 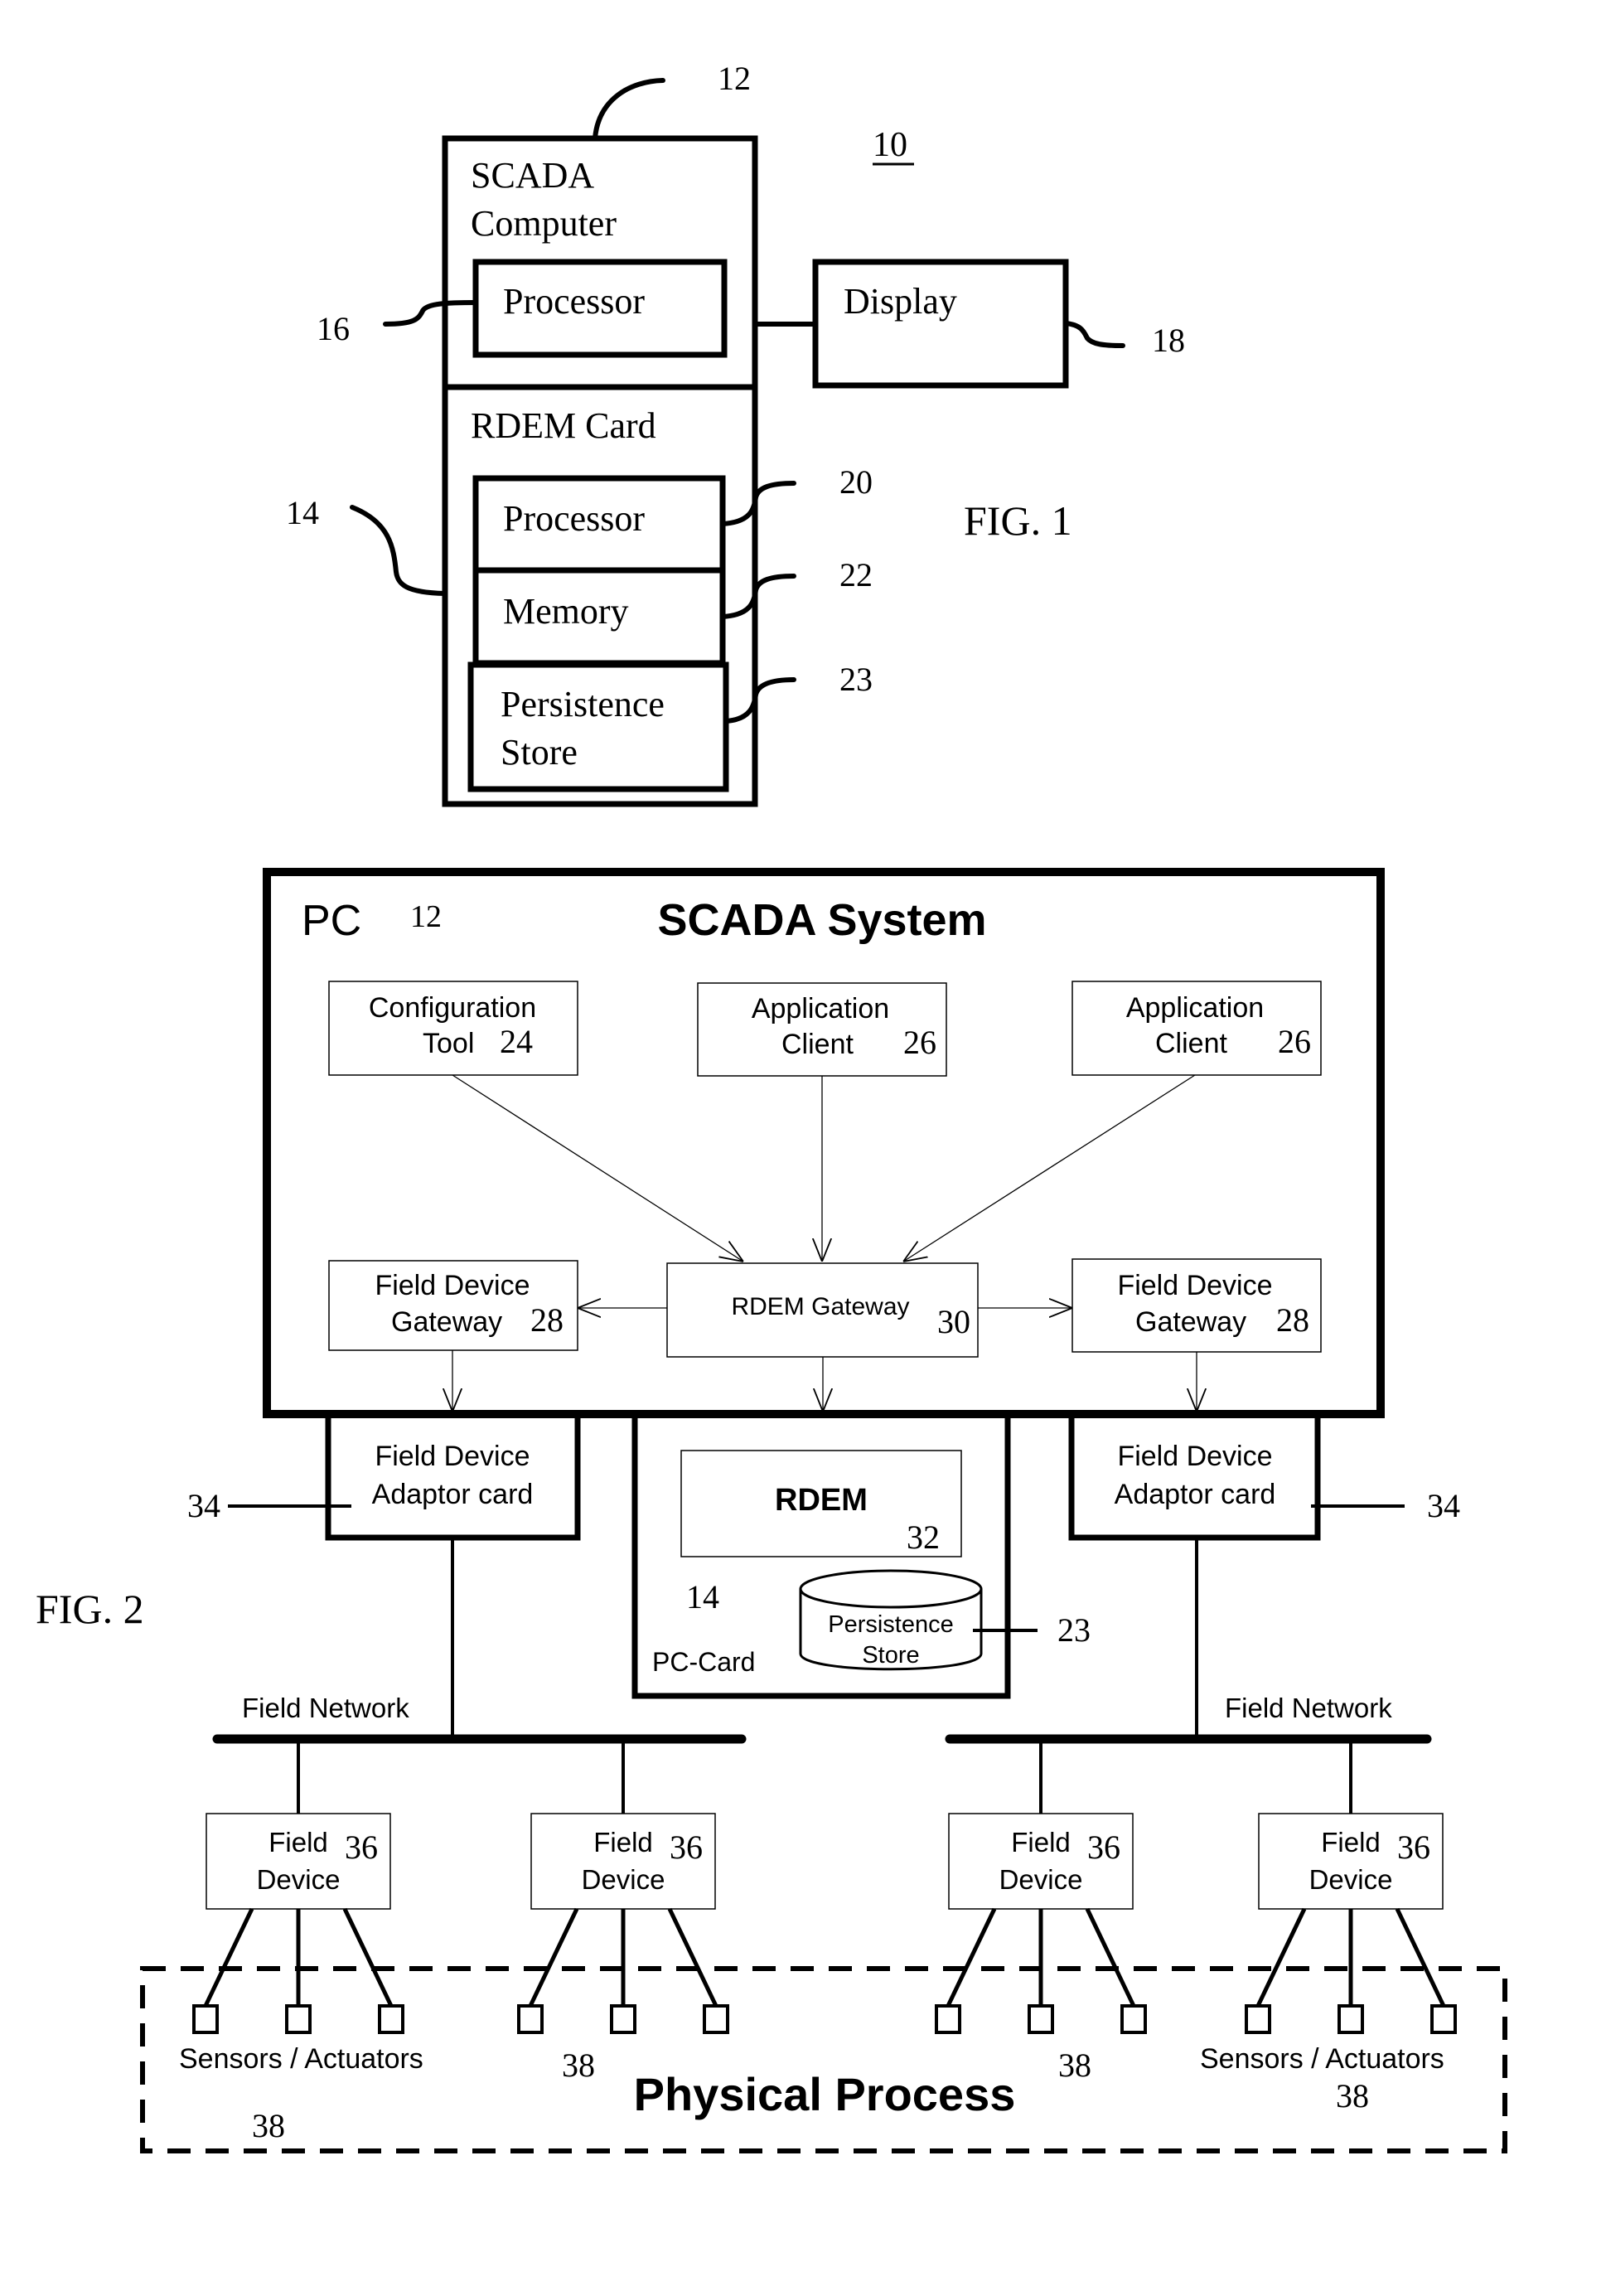 What do you see at coordinates (923, 1537) in the screenshot?
I see `rdem-ref: 32` at bounding box center [923, 1537].